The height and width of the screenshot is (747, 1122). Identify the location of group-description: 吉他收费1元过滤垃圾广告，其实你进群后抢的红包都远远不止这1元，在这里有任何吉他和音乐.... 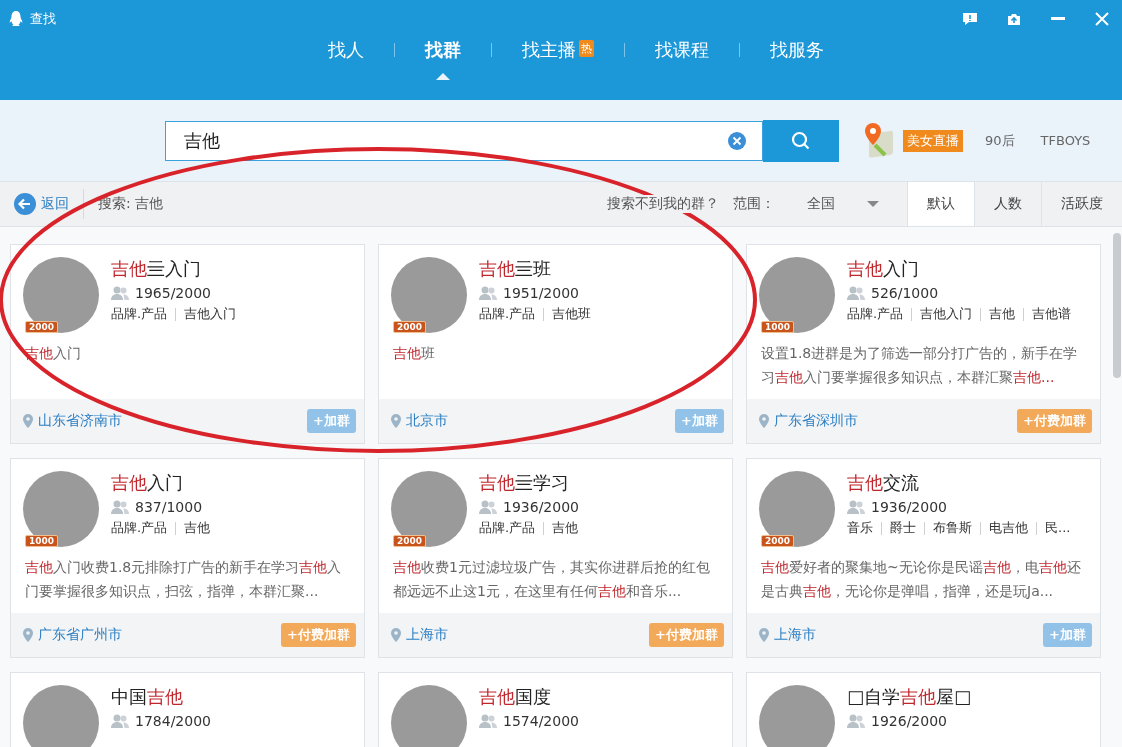
(552, 579).